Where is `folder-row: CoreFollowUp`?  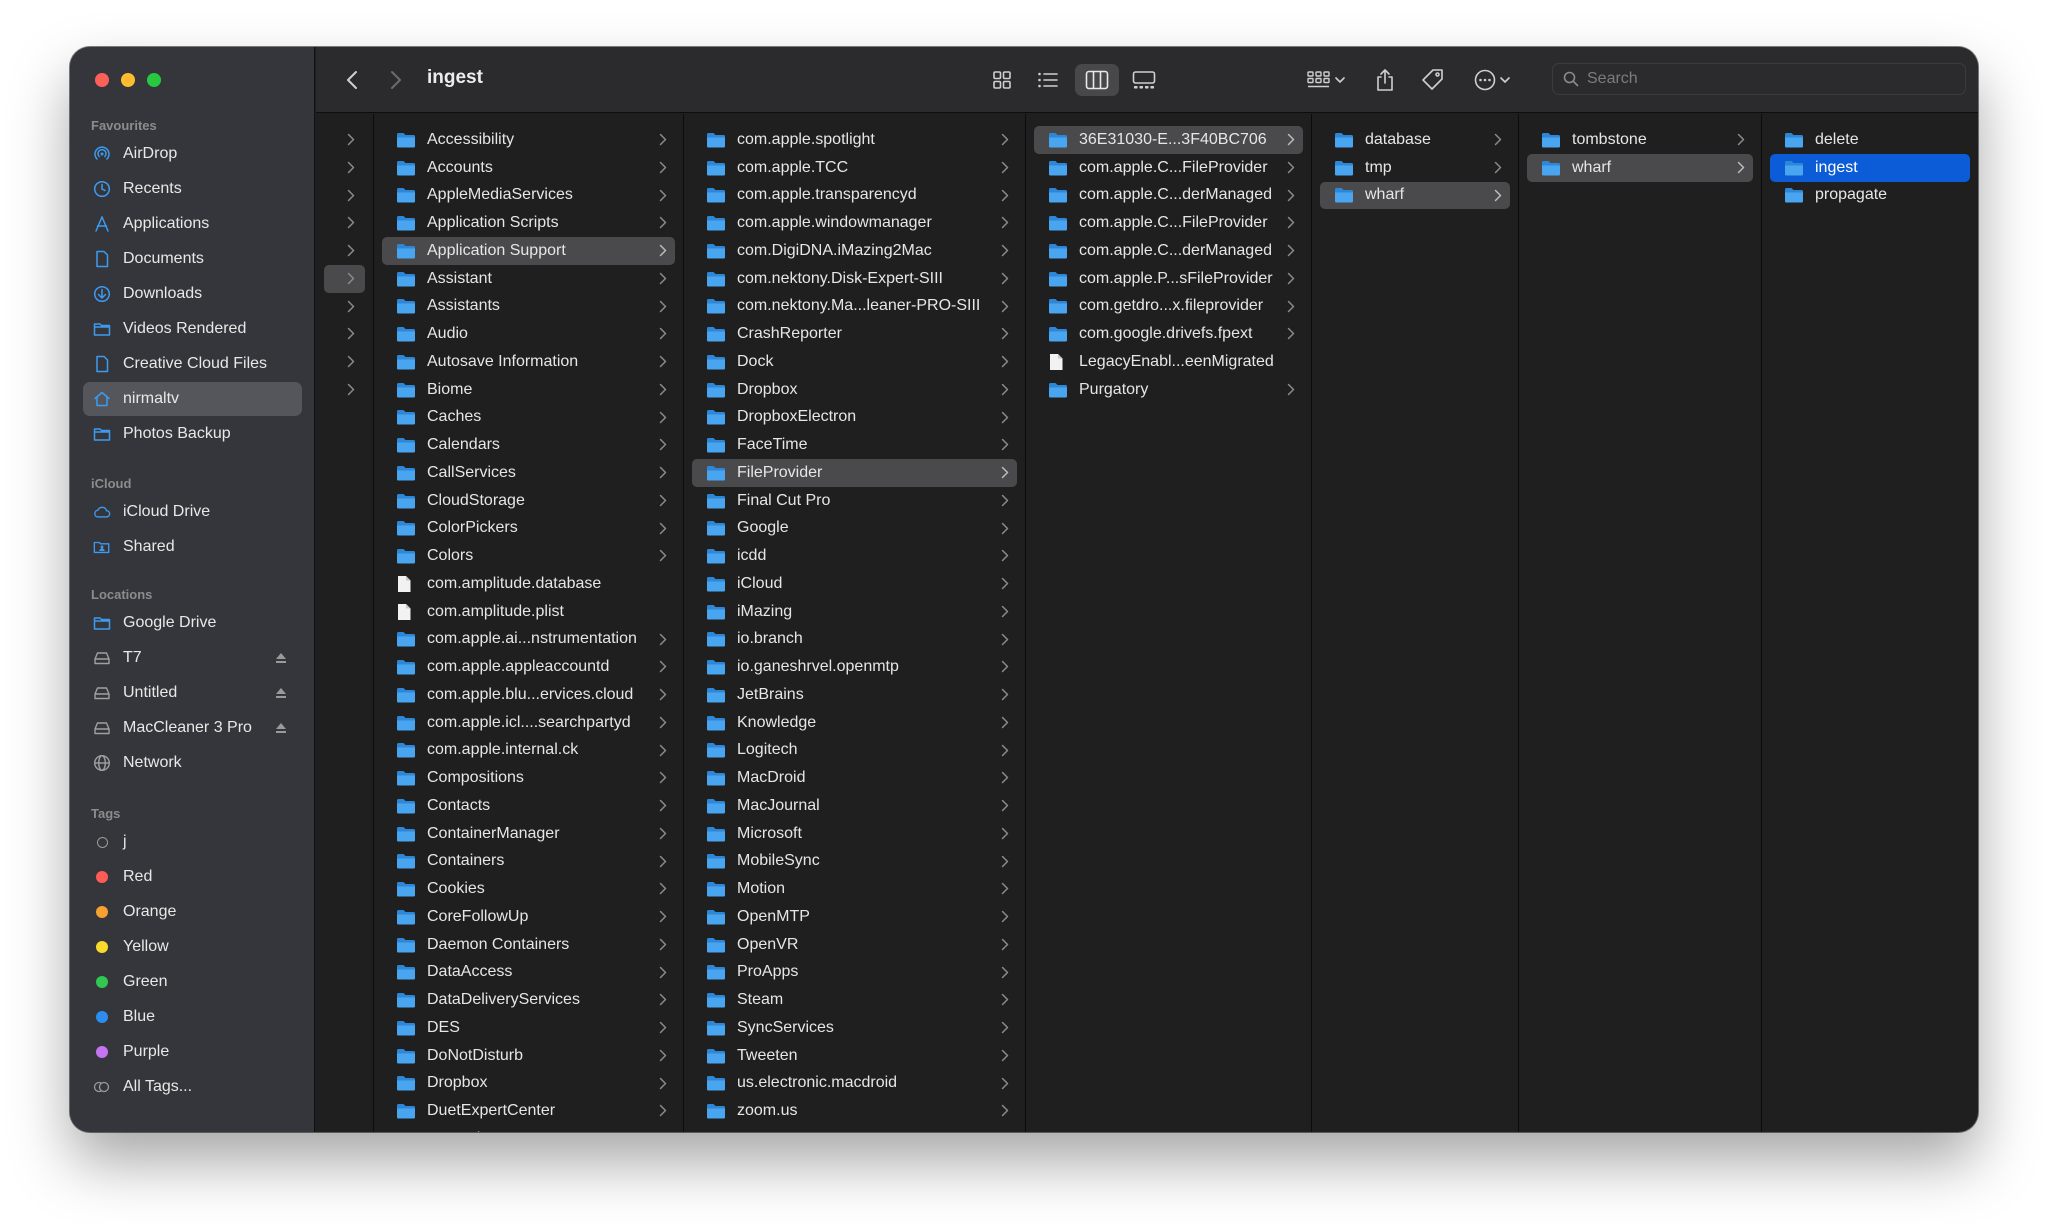 folder-row: CoreFollowUp is located at coordinates (528, 917).